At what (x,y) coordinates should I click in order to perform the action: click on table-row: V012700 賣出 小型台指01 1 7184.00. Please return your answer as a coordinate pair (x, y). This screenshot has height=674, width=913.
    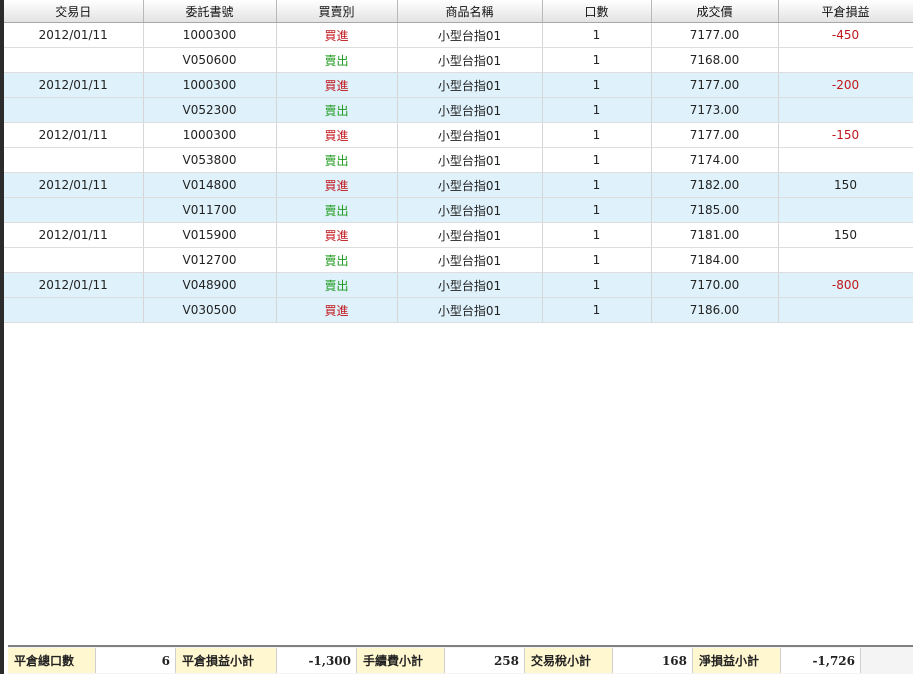
    Looking at the image, I should click on (458, 260).